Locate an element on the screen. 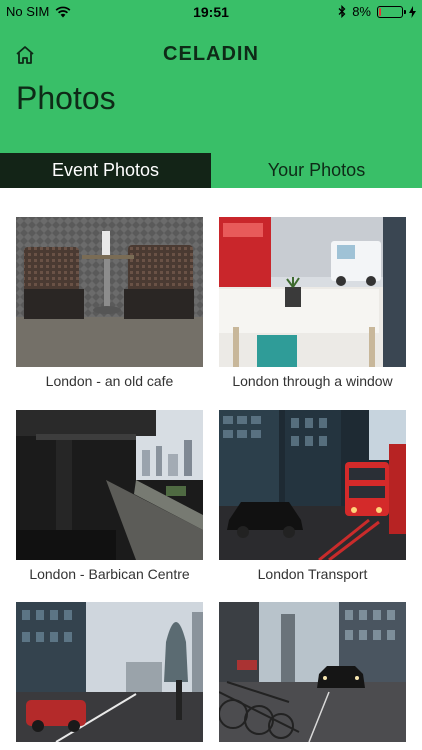 The height and width of the screenshot is (750, 422). tab-bar: Event Photos Your Photos is located at coordinates (211, 170).